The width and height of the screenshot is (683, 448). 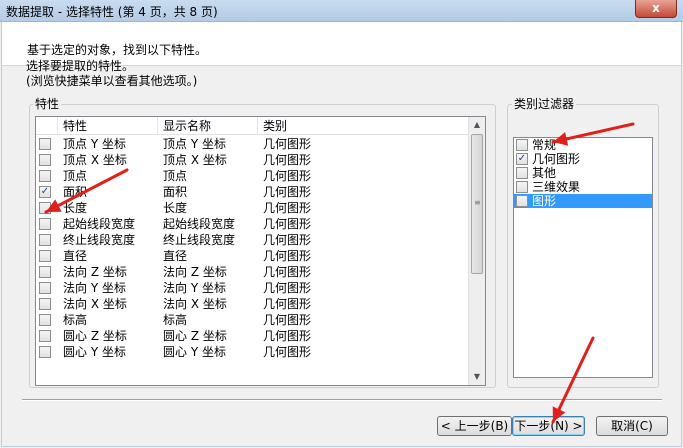 I want to click on table-row: 法向 Y 坐标 法向 Y 坐标 几何图形, so click(x=253, y=288).